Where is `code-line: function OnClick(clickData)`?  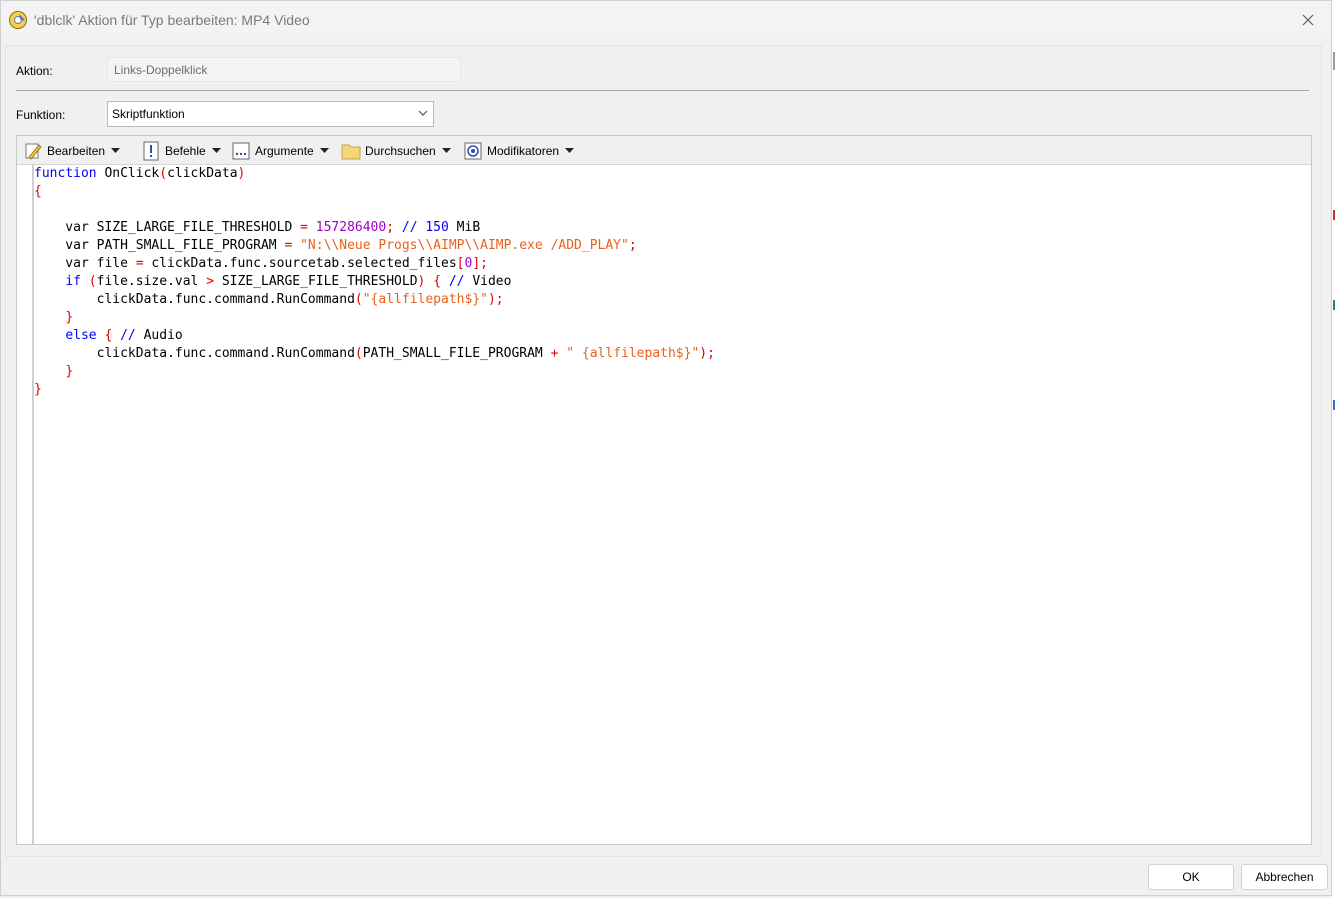 code-line: function OnClick(clickData) is located at coordinates (139, 173).